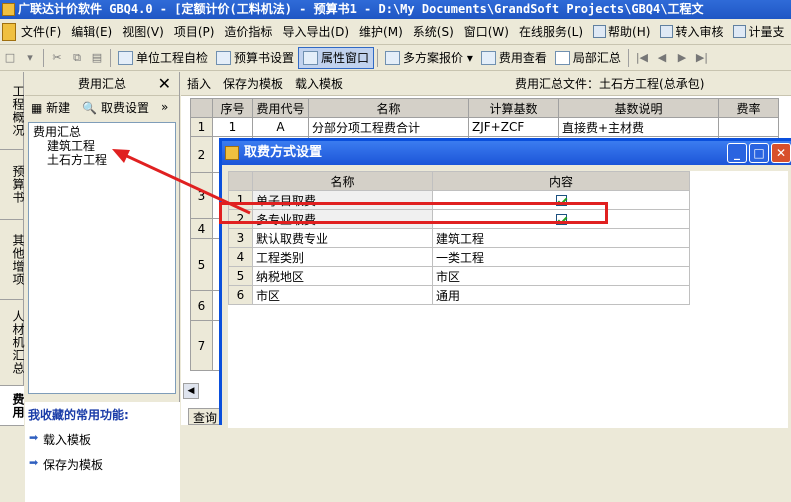 The image size is (791, 502). I want to click on minimize-icon: _, so click(737, 153).